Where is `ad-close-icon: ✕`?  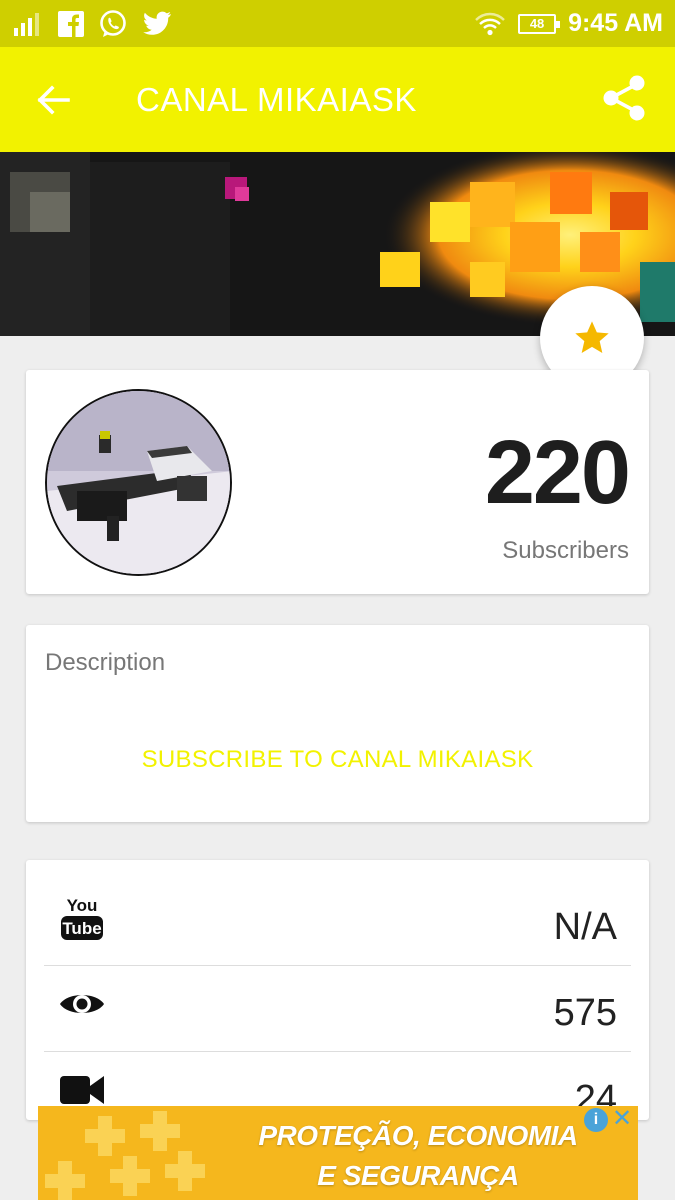 ad-close-icon: ✕ is located at coordinates (622, 1119).